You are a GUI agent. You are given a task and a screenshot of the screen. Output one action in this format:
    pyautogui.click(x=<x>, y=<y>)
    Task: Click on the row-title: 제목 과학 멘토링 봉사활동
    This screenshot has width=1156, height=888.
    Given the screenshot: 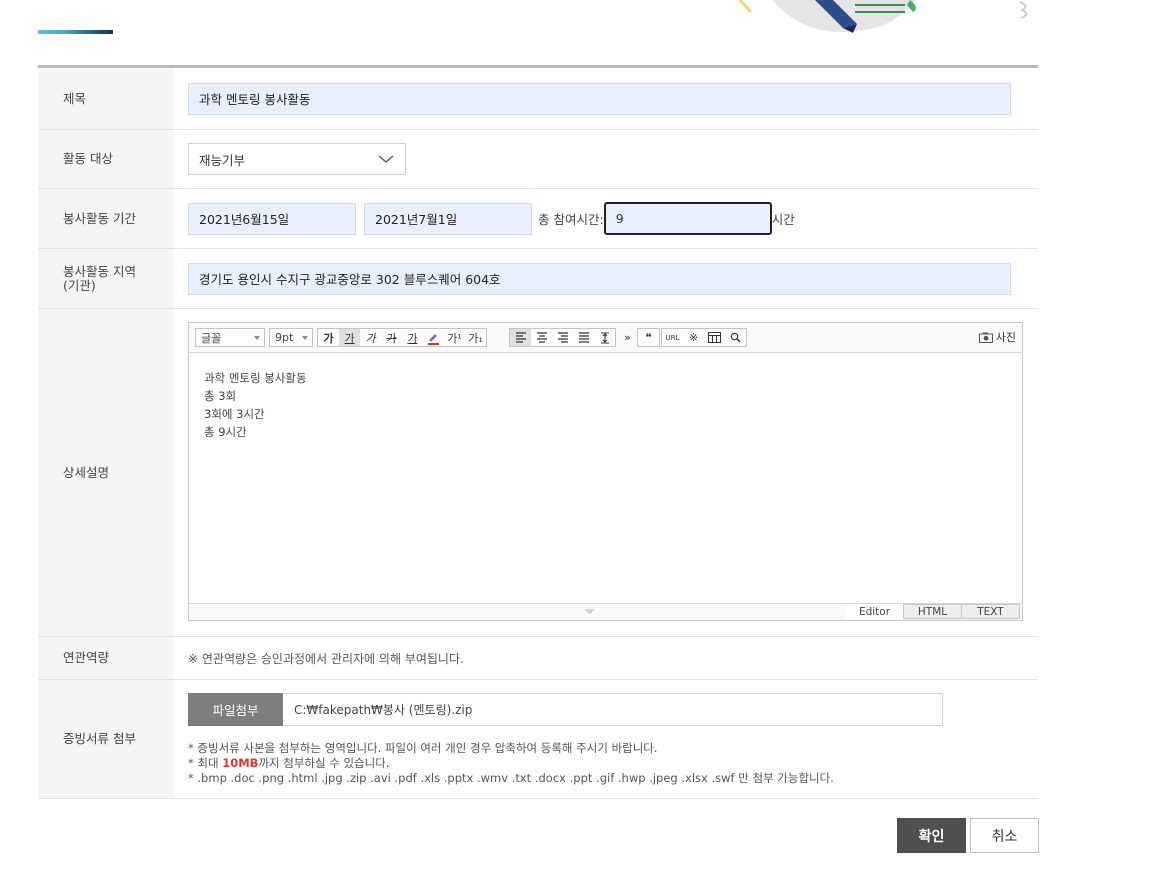 What is the action you would take?
    pyautogui.click(x=538, y=99)
    